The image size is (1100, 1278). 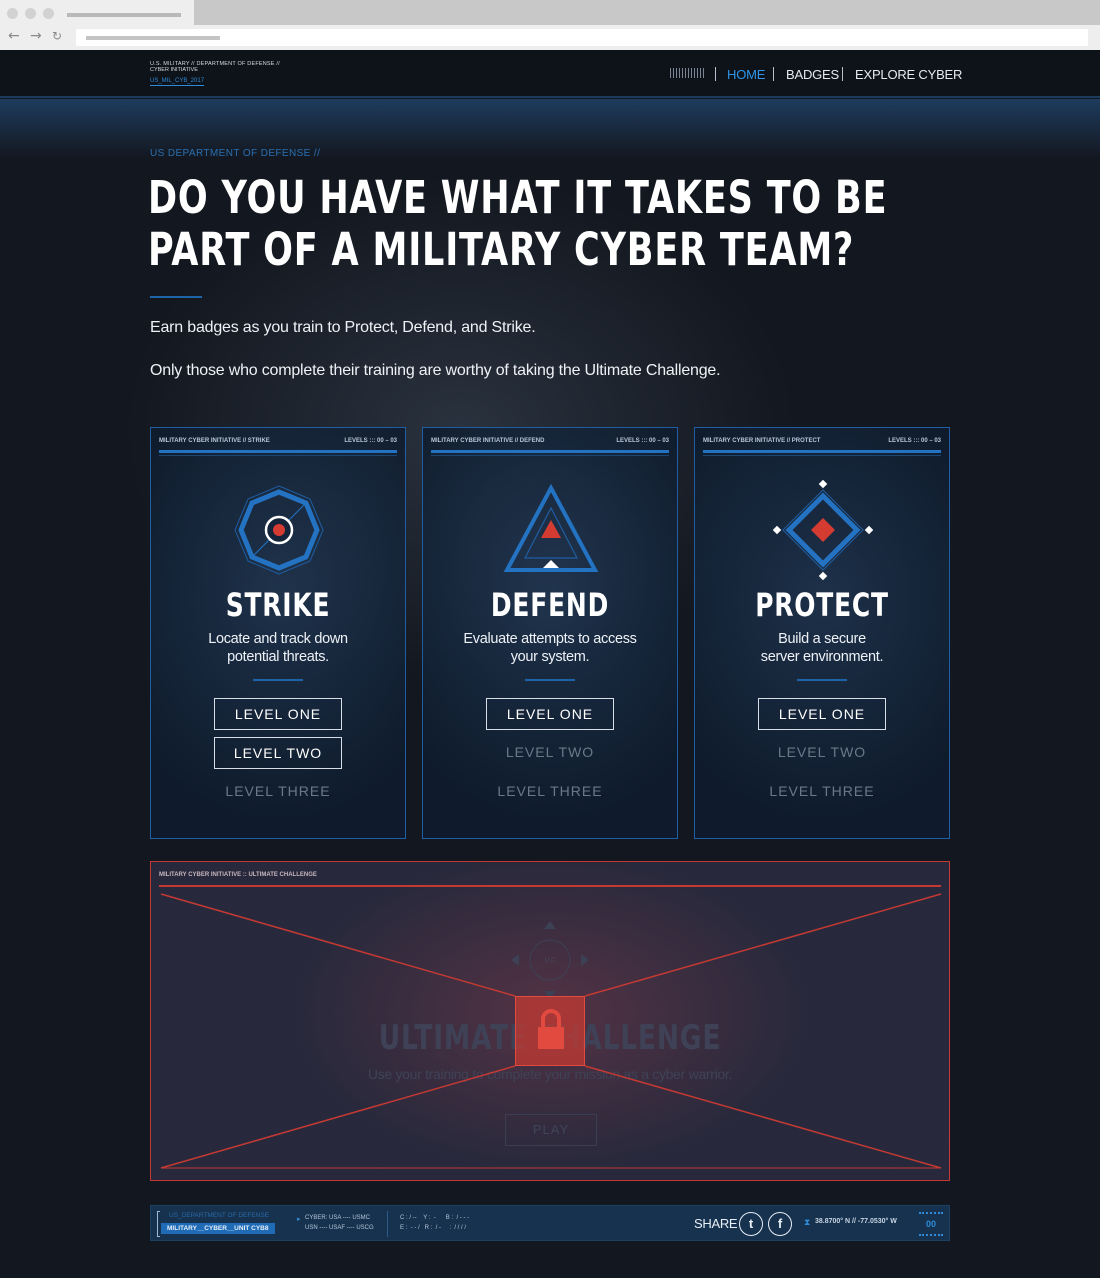 I want to click on facebook-icon: f, so click(x=780, y=1224).